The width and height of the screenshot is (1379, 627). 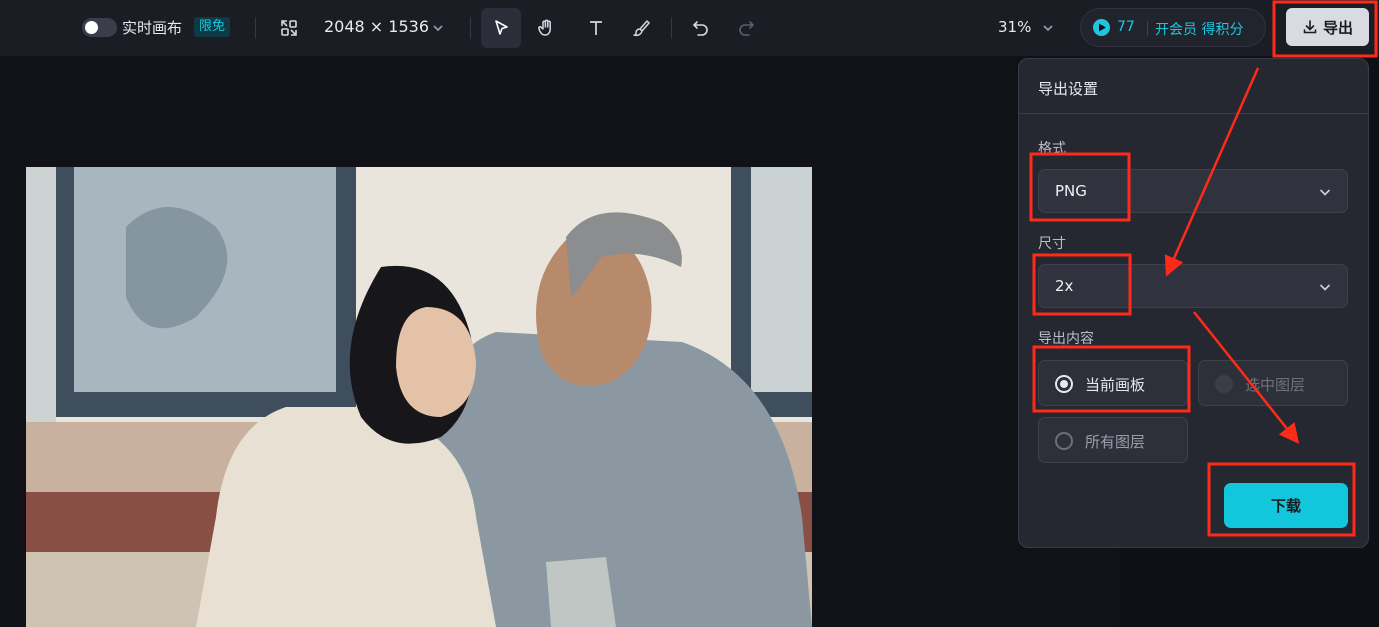 I want to click on points-pill: 77 开会员 得积分, so click(x=1173, y=27).